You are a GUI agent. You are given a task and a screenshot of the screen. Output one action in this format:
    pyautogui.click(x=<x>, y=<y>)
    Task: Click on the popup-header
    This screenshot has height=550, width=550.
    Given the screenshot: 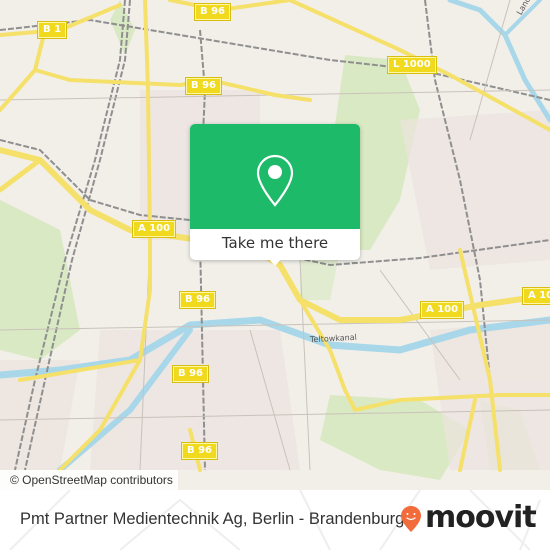 What is the action you would take?
    pyautogui.click(x=275, y=176)
    